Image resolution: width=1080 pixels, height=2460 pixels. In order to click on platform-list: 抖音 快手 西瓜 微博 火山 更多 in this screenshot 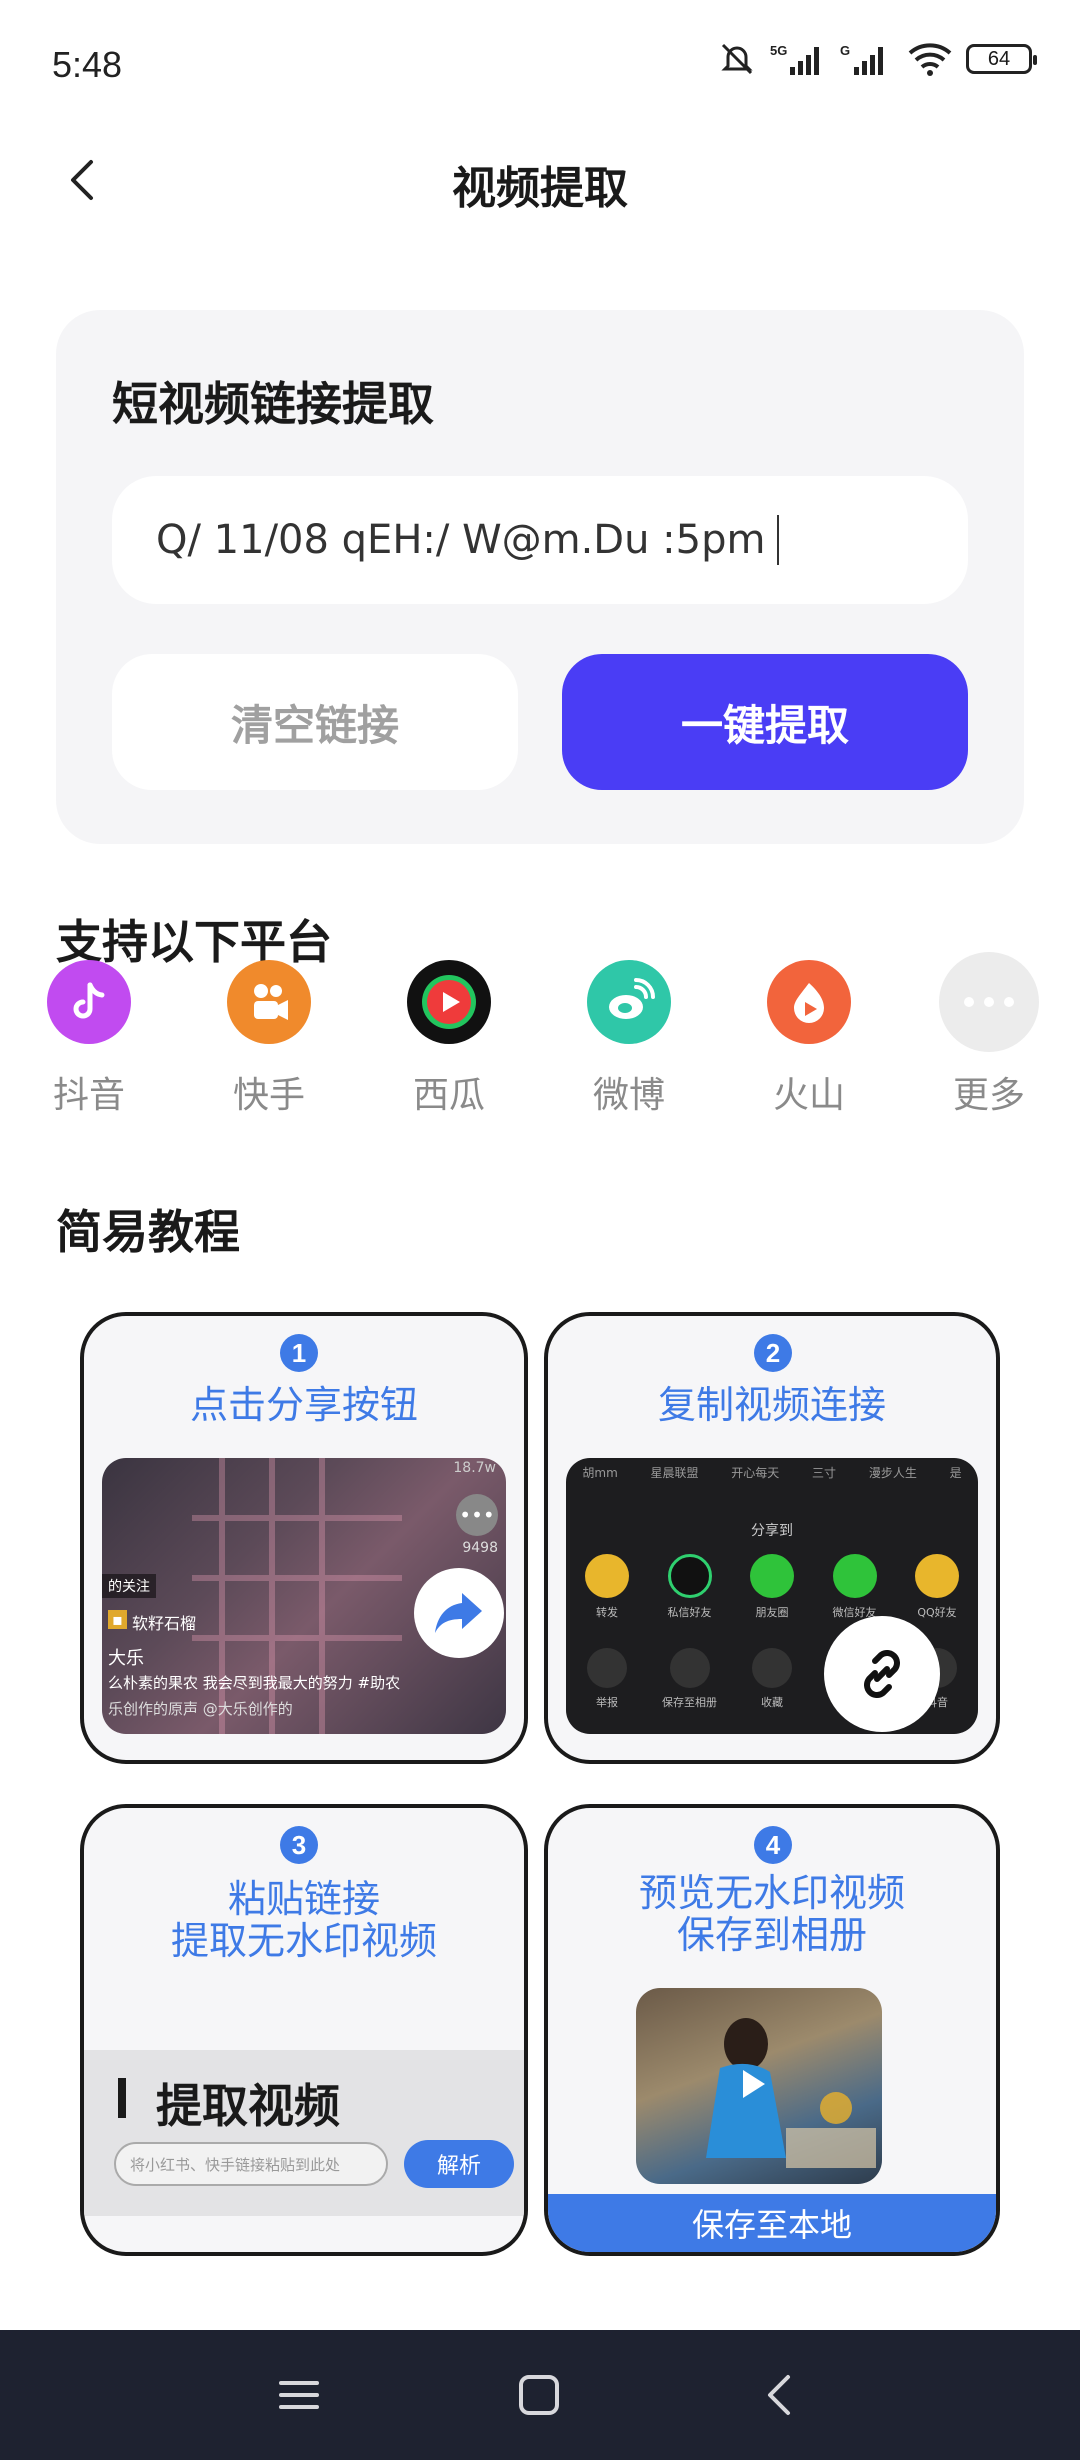, I will do `click(540, 1046)`.